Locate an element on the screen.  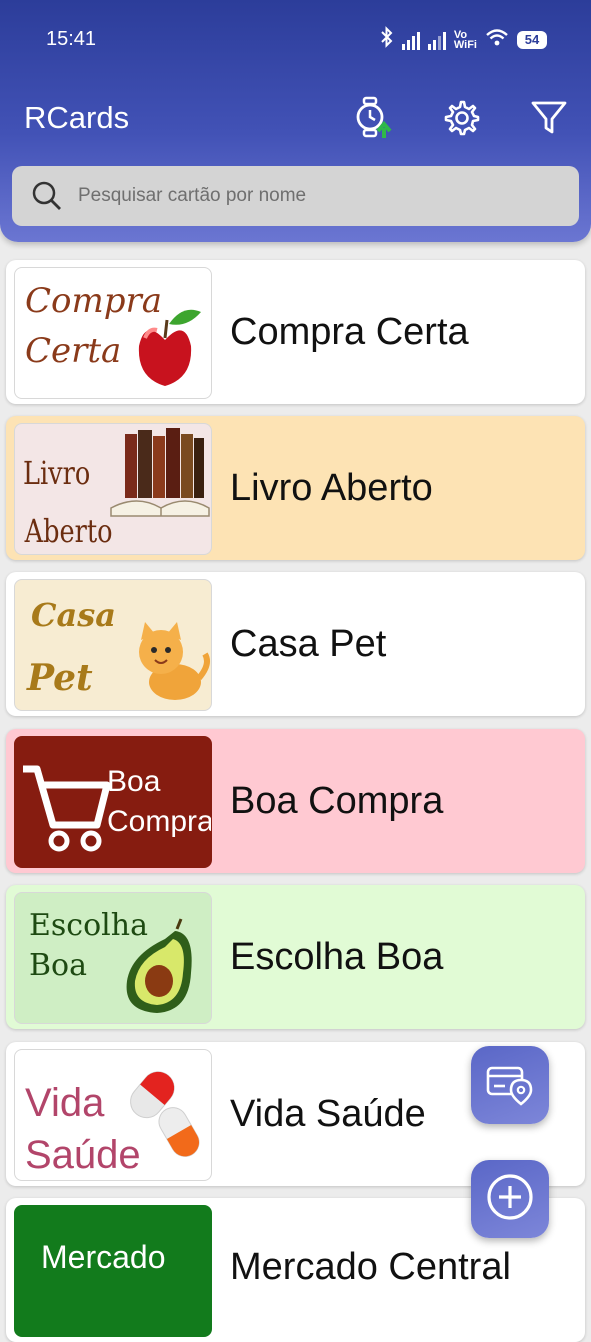
status-time: 15:41 is located at coordinates (71, 39).